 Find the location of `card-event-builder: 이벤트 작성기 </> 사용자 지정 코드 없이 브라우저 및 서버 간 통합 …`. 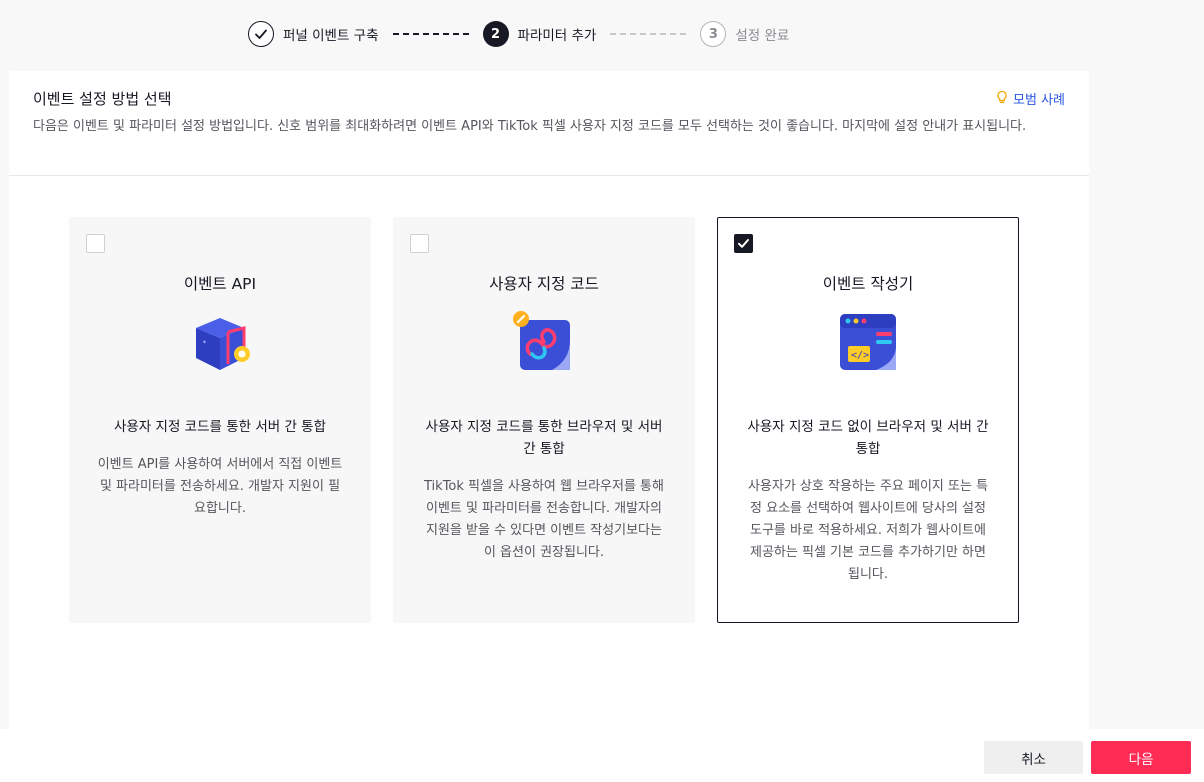

card-event-builder: 이벤트 작성기 </> 사용자 지정 코드 없이 브라우저 및 서버 간 통합 … is located at coordinates (868, 420).